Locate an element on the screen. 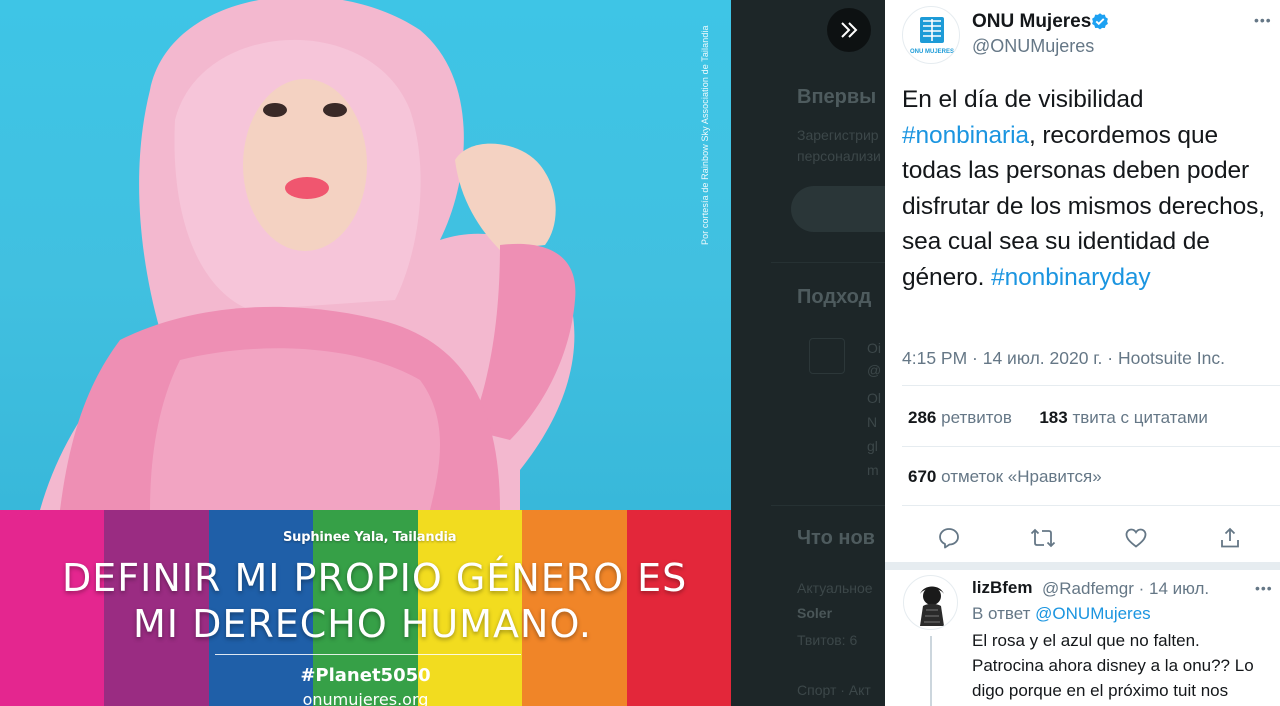 The width and height of the screenshot is (1280, 706). bg-text: Soler is located at coordinates (815, 613).